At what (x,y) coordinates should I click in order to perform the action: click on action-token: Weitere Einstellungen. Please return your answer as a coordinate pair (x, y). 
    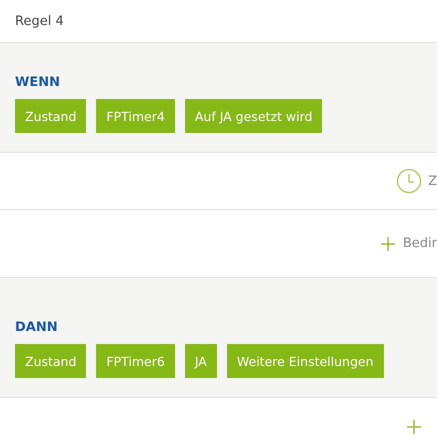
    Looking at the image, I should click on (305, 361).